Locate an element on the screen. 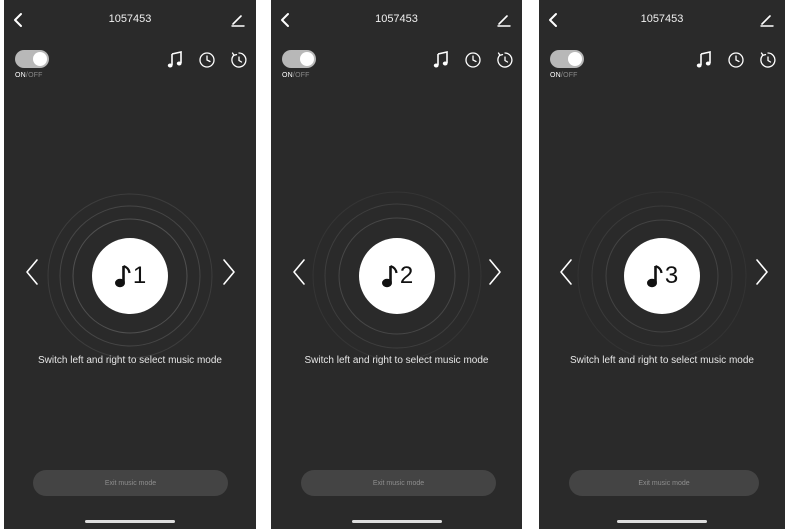  mode-disc: 1 is located at coordinates (130, 276).